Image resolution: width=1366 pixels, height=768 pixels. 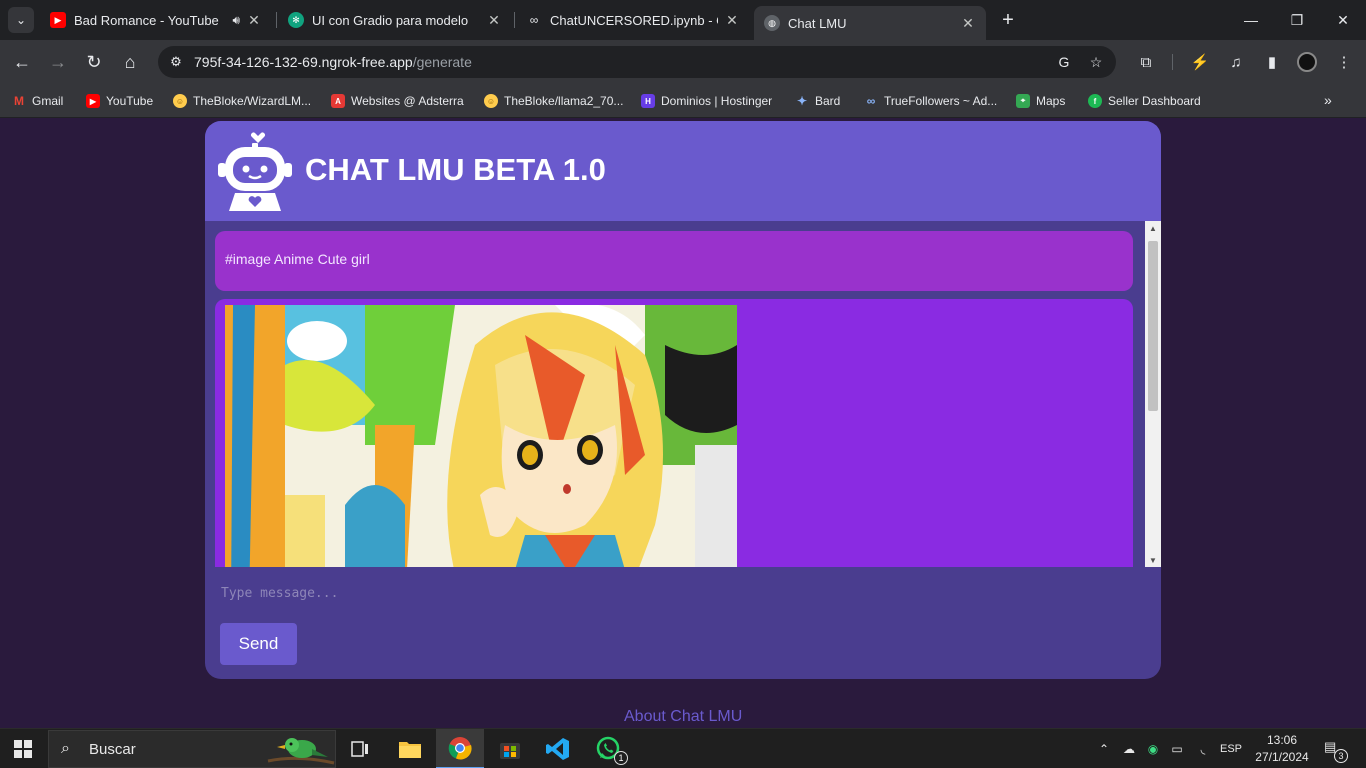 What do you see at coordinates (119, 101) in the screenshot?
I see `bookmark-youtube: ▶ YouTube` at bounding box center [119, 101].